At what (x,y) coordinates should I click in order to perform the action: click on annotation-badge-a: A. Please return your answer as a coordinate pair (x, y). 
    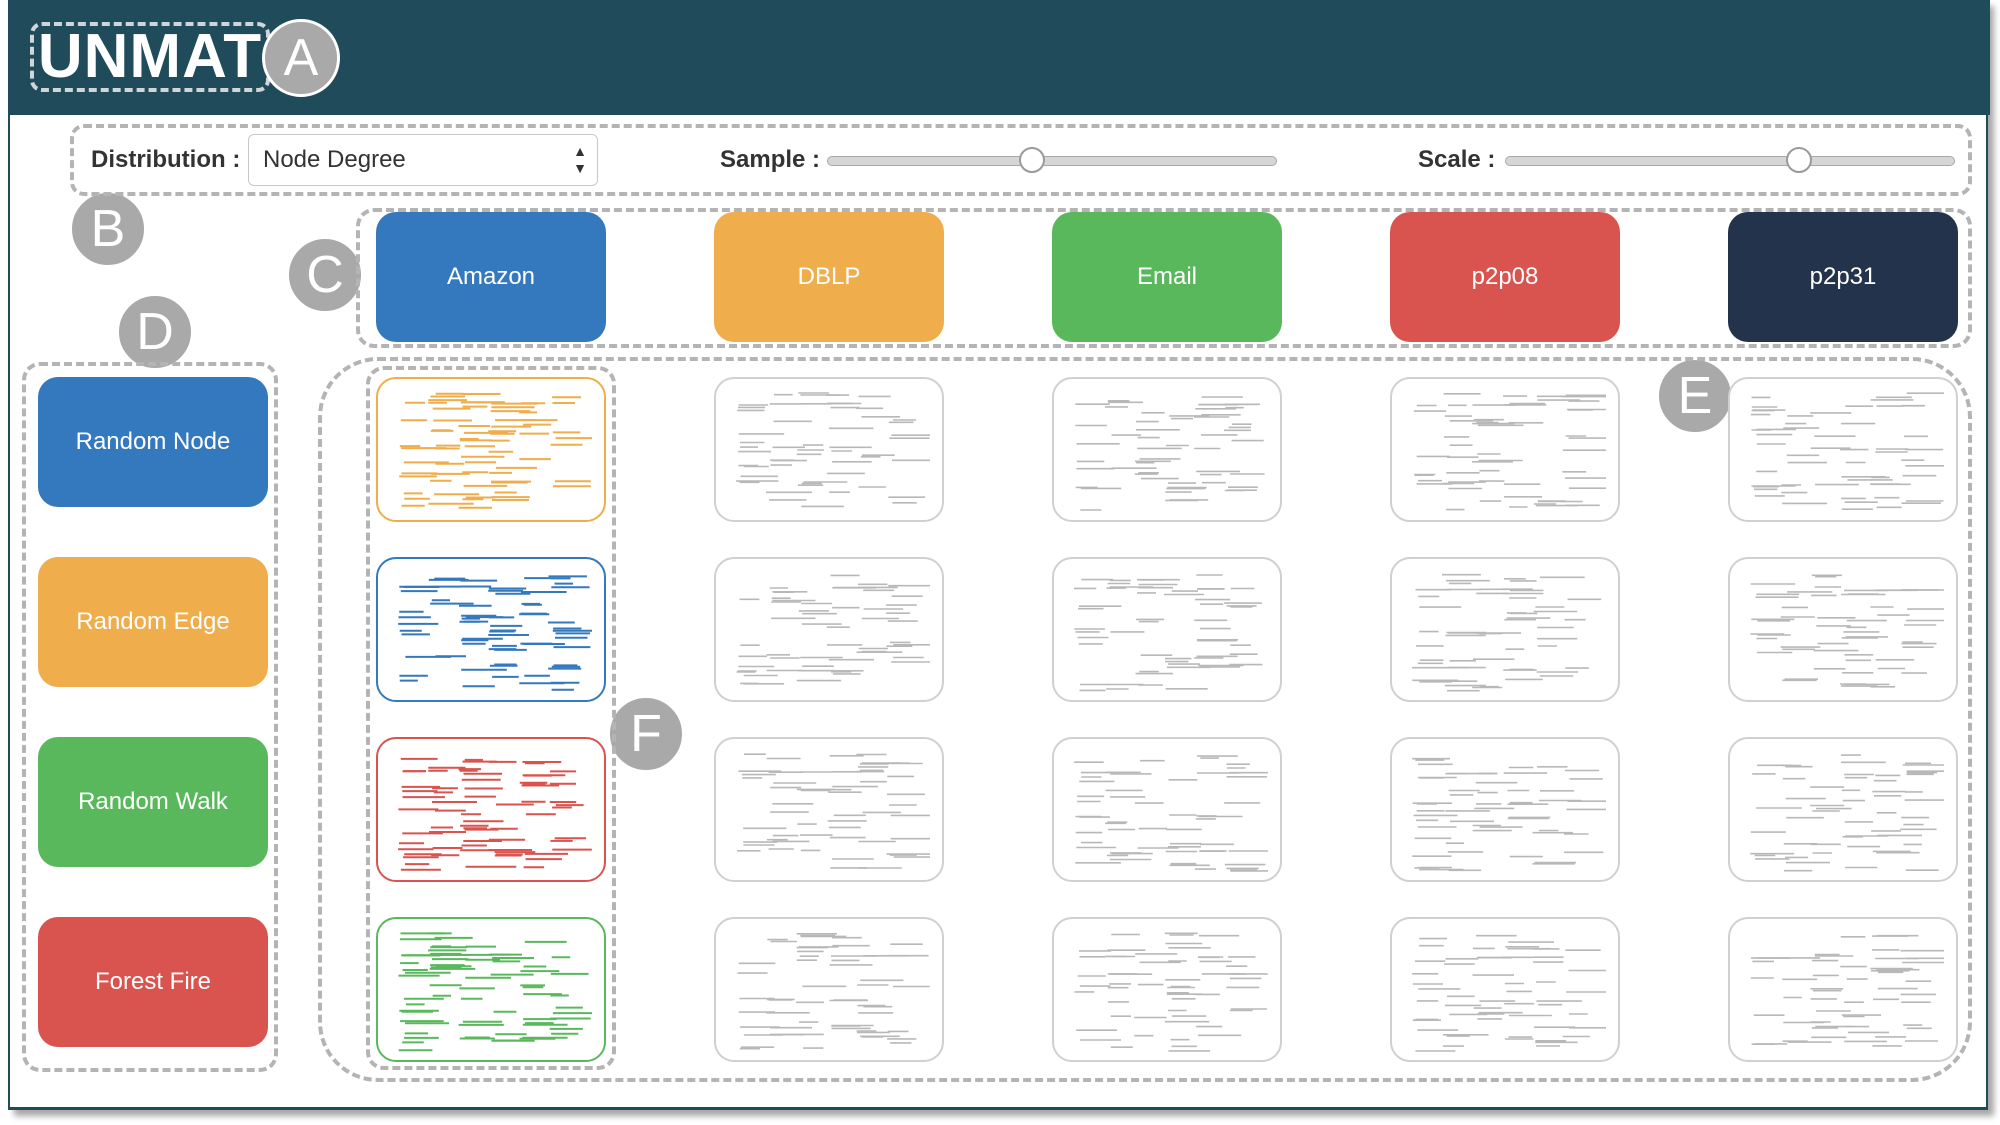
    Looking at the image, I should click on (301, 58).